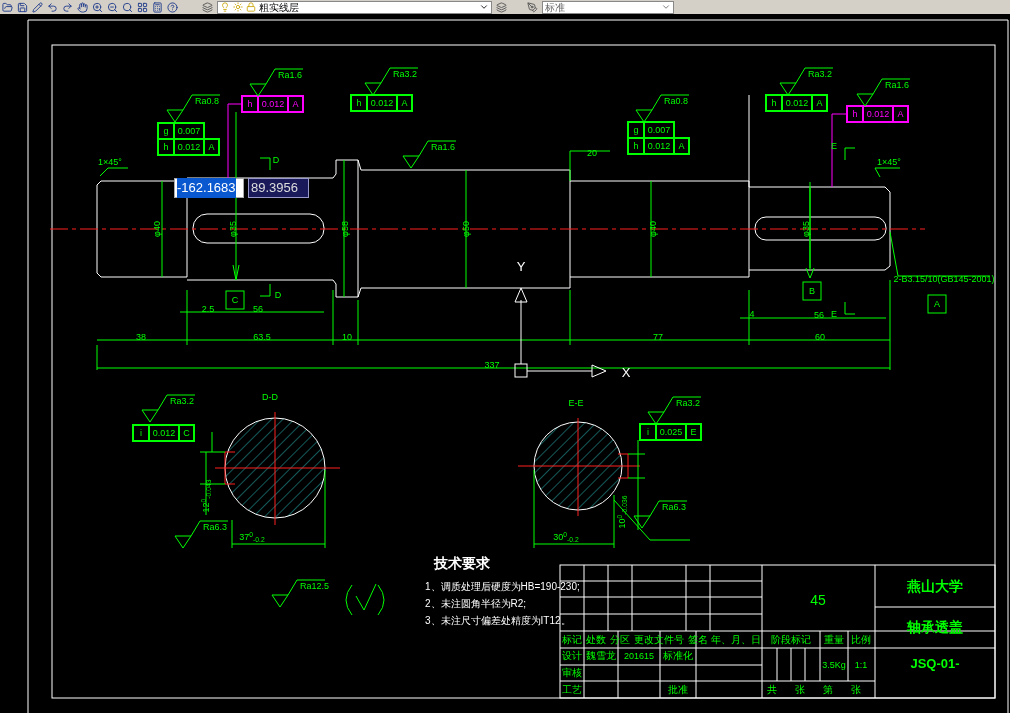 Image resolution: width=1010 pixels, height=713 pixels. What do you see at coordinates (626, 372) in the screenshot?
I see `axis-label: X` at bounding box center [626, 372].